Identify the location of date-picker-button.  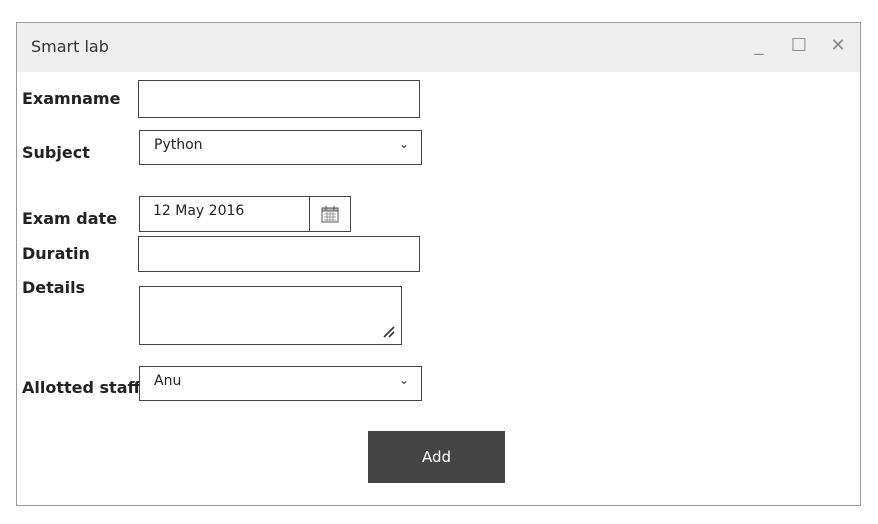
(330, 214).